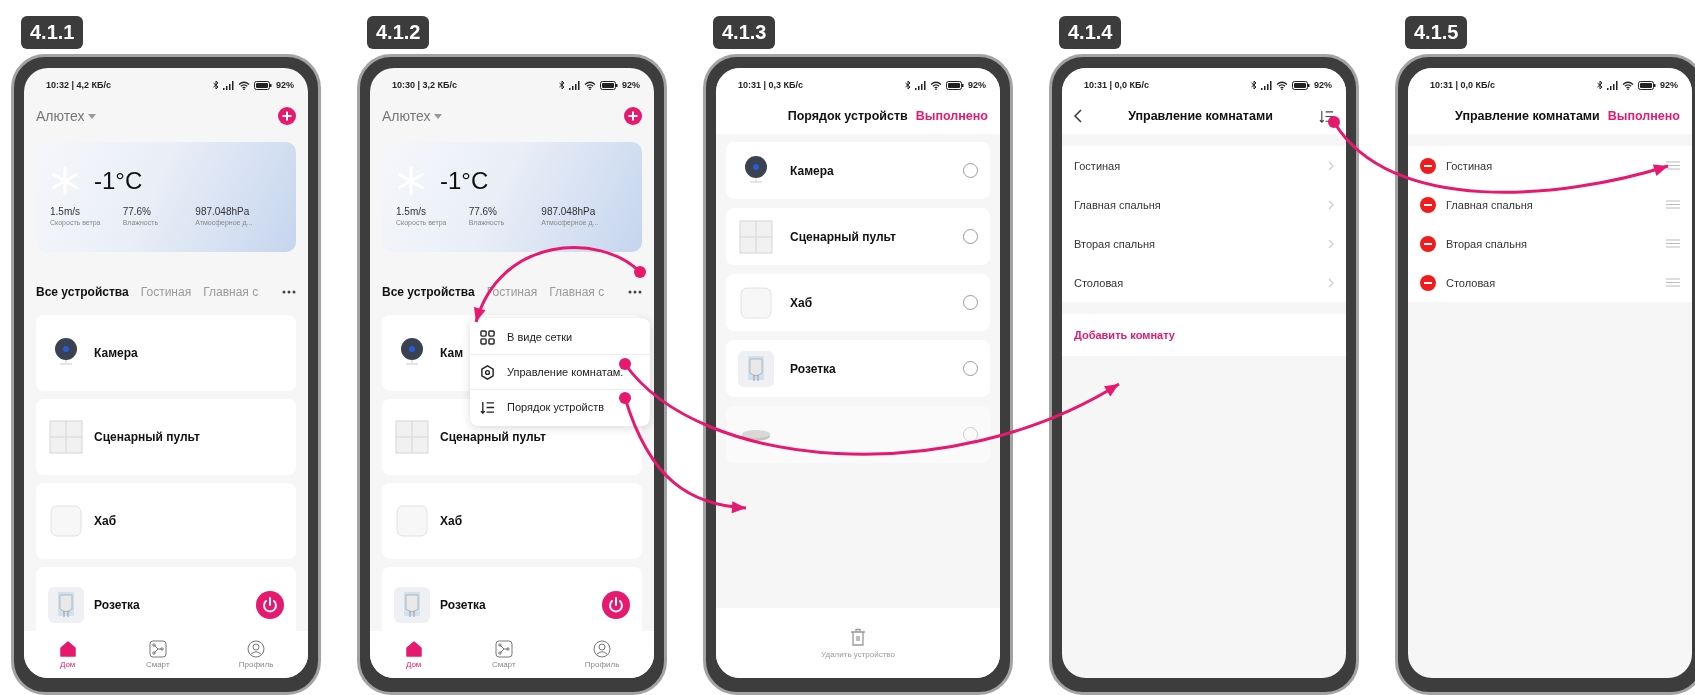 Image resolution: width=1695 pixels, height=695 pixels. What do you see at coordinates (1463, 85) in the screenshot?
I see `status-time: 10:31 | 0,0 КБ/с` at bounding box center [1463, 85].